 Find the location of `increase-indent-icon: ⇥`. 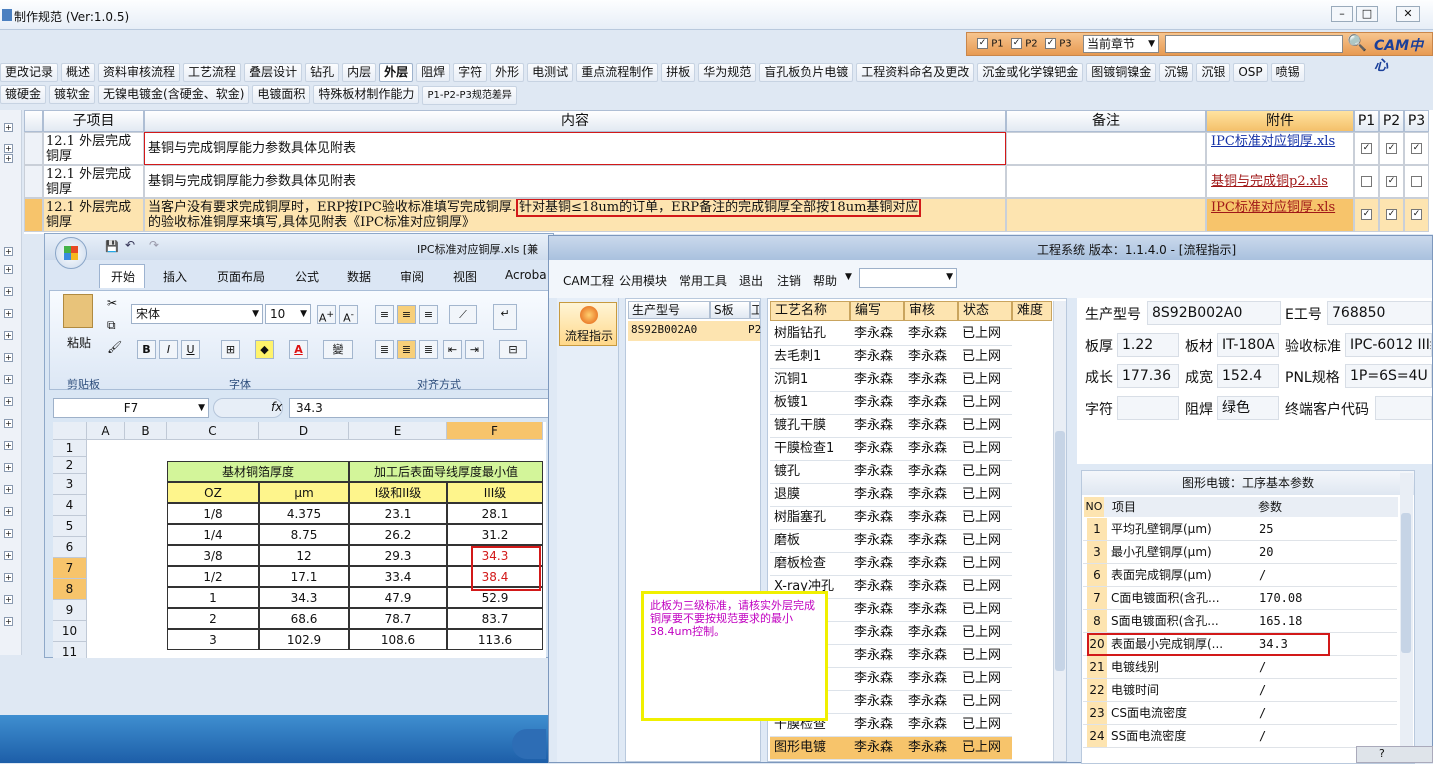

increase-indent-icon: ⇥ is located at coordinates (474, 349).